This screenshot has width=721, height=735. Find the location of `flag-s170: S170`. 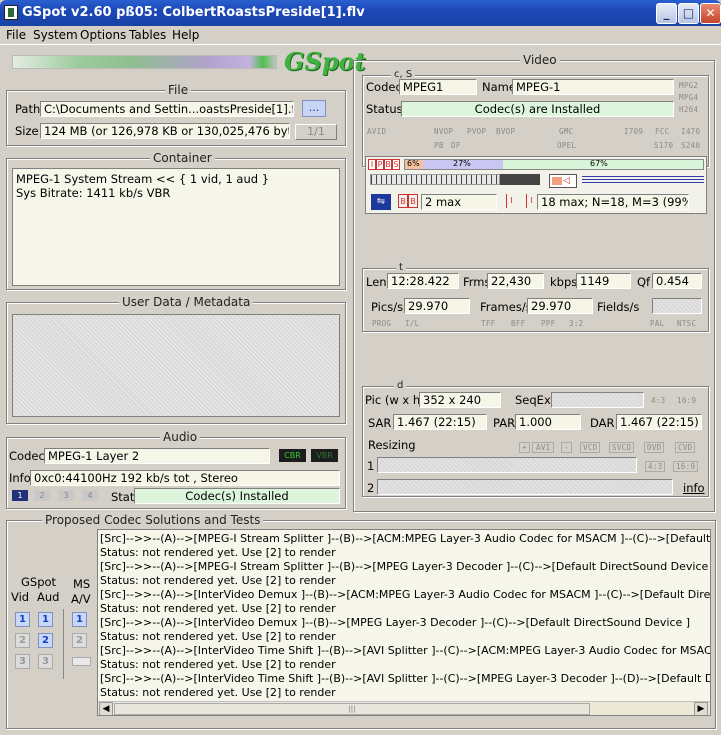

flag-s170: S170 is located at coordinates (664, 145).